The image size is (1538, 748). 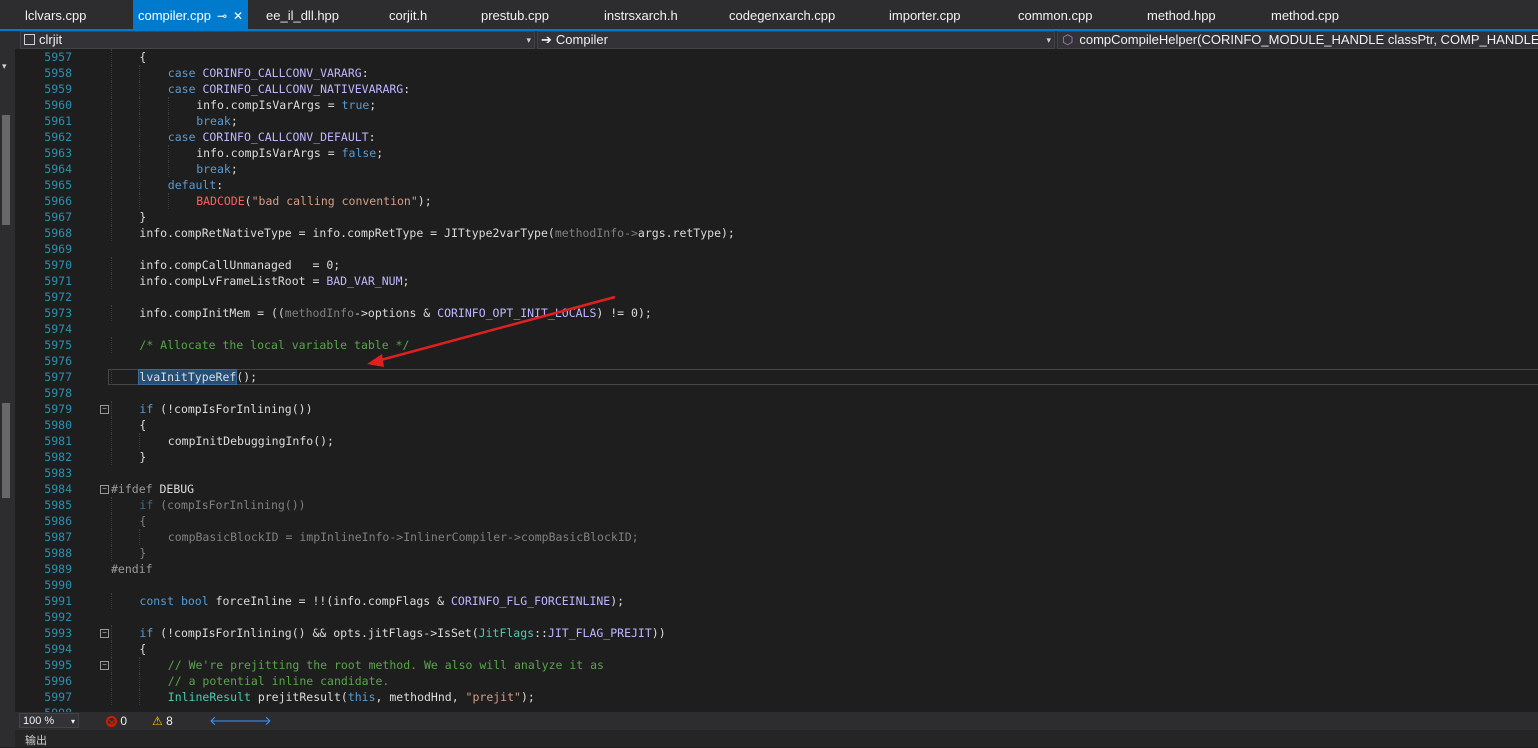 I want to click on tab-label: method.hpp, so click(x=1181, y=15).